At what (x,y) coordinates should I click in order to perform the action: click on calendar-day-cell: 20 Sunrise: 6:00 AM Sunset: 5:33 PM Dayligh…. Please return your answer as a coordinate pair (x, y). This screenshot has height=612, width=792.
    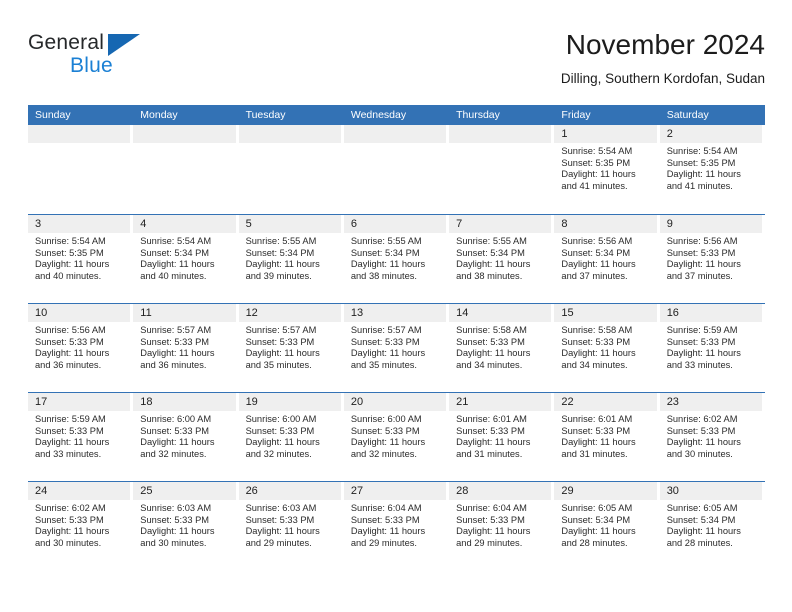
    Looking at the image, I should click on (396, 437).